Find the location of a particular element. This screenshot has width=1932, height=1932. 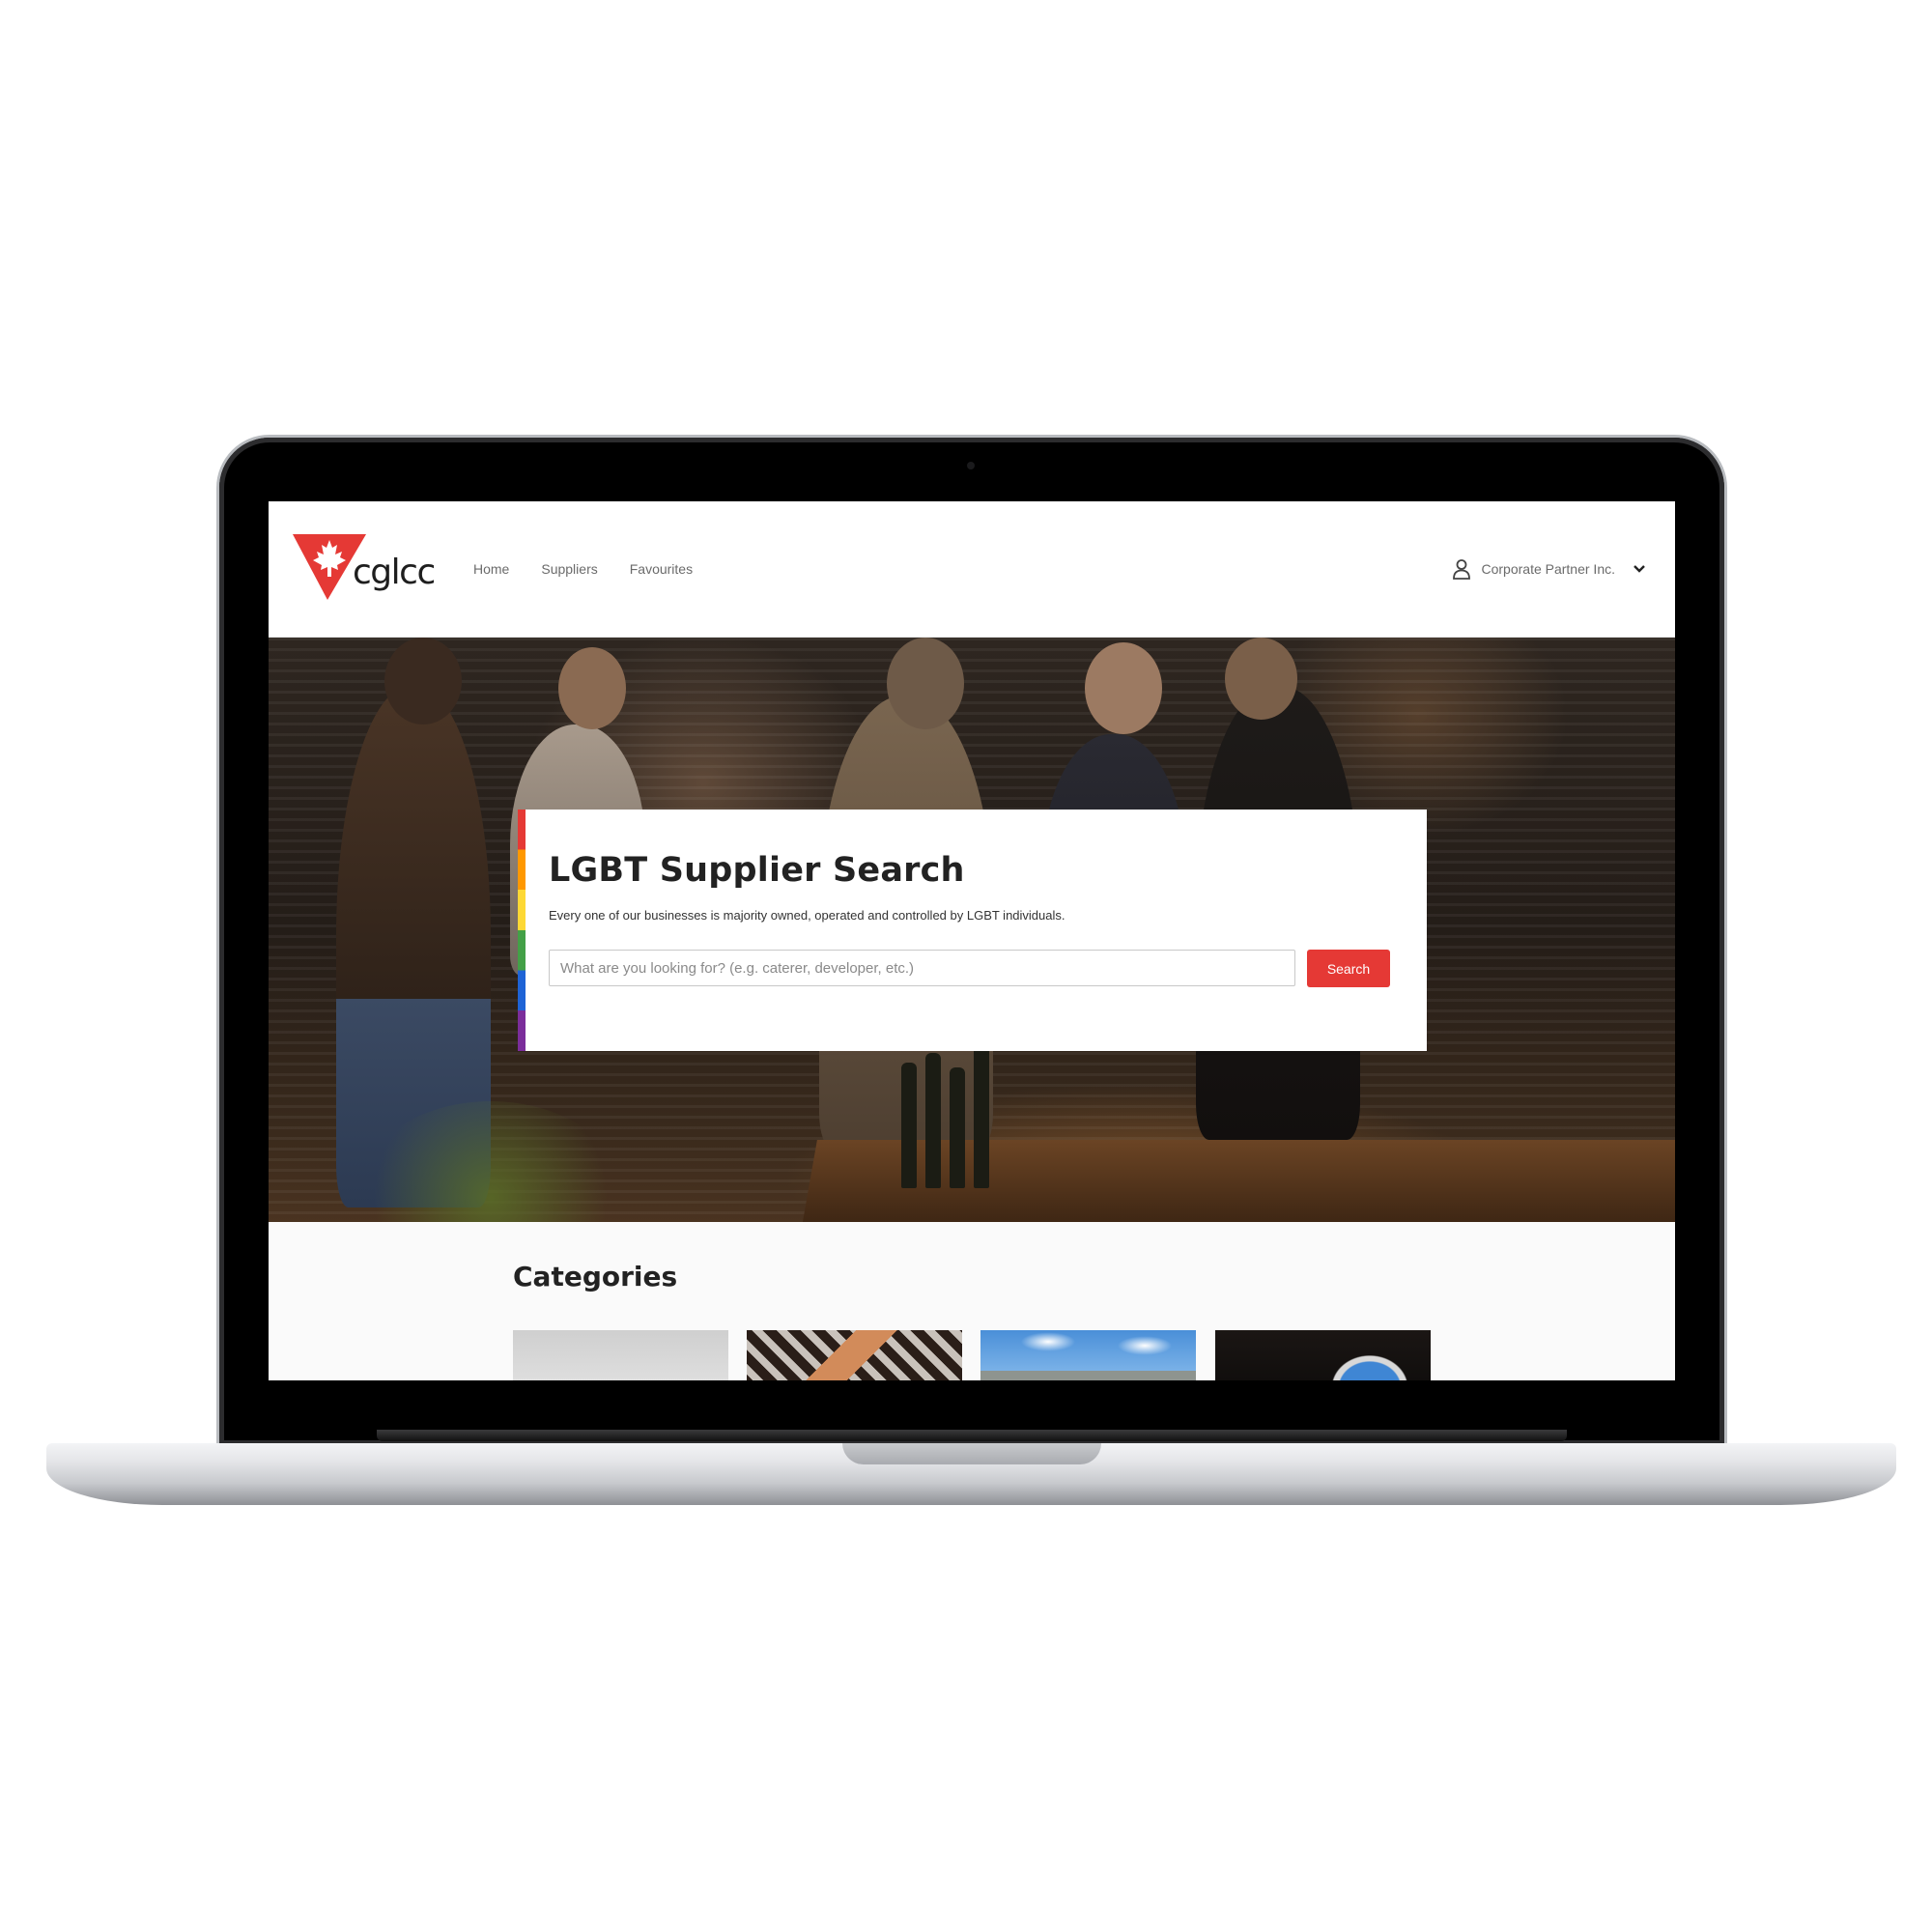

account-menu: Corporate Partner Inc. is located at coordinates (1549, 569).